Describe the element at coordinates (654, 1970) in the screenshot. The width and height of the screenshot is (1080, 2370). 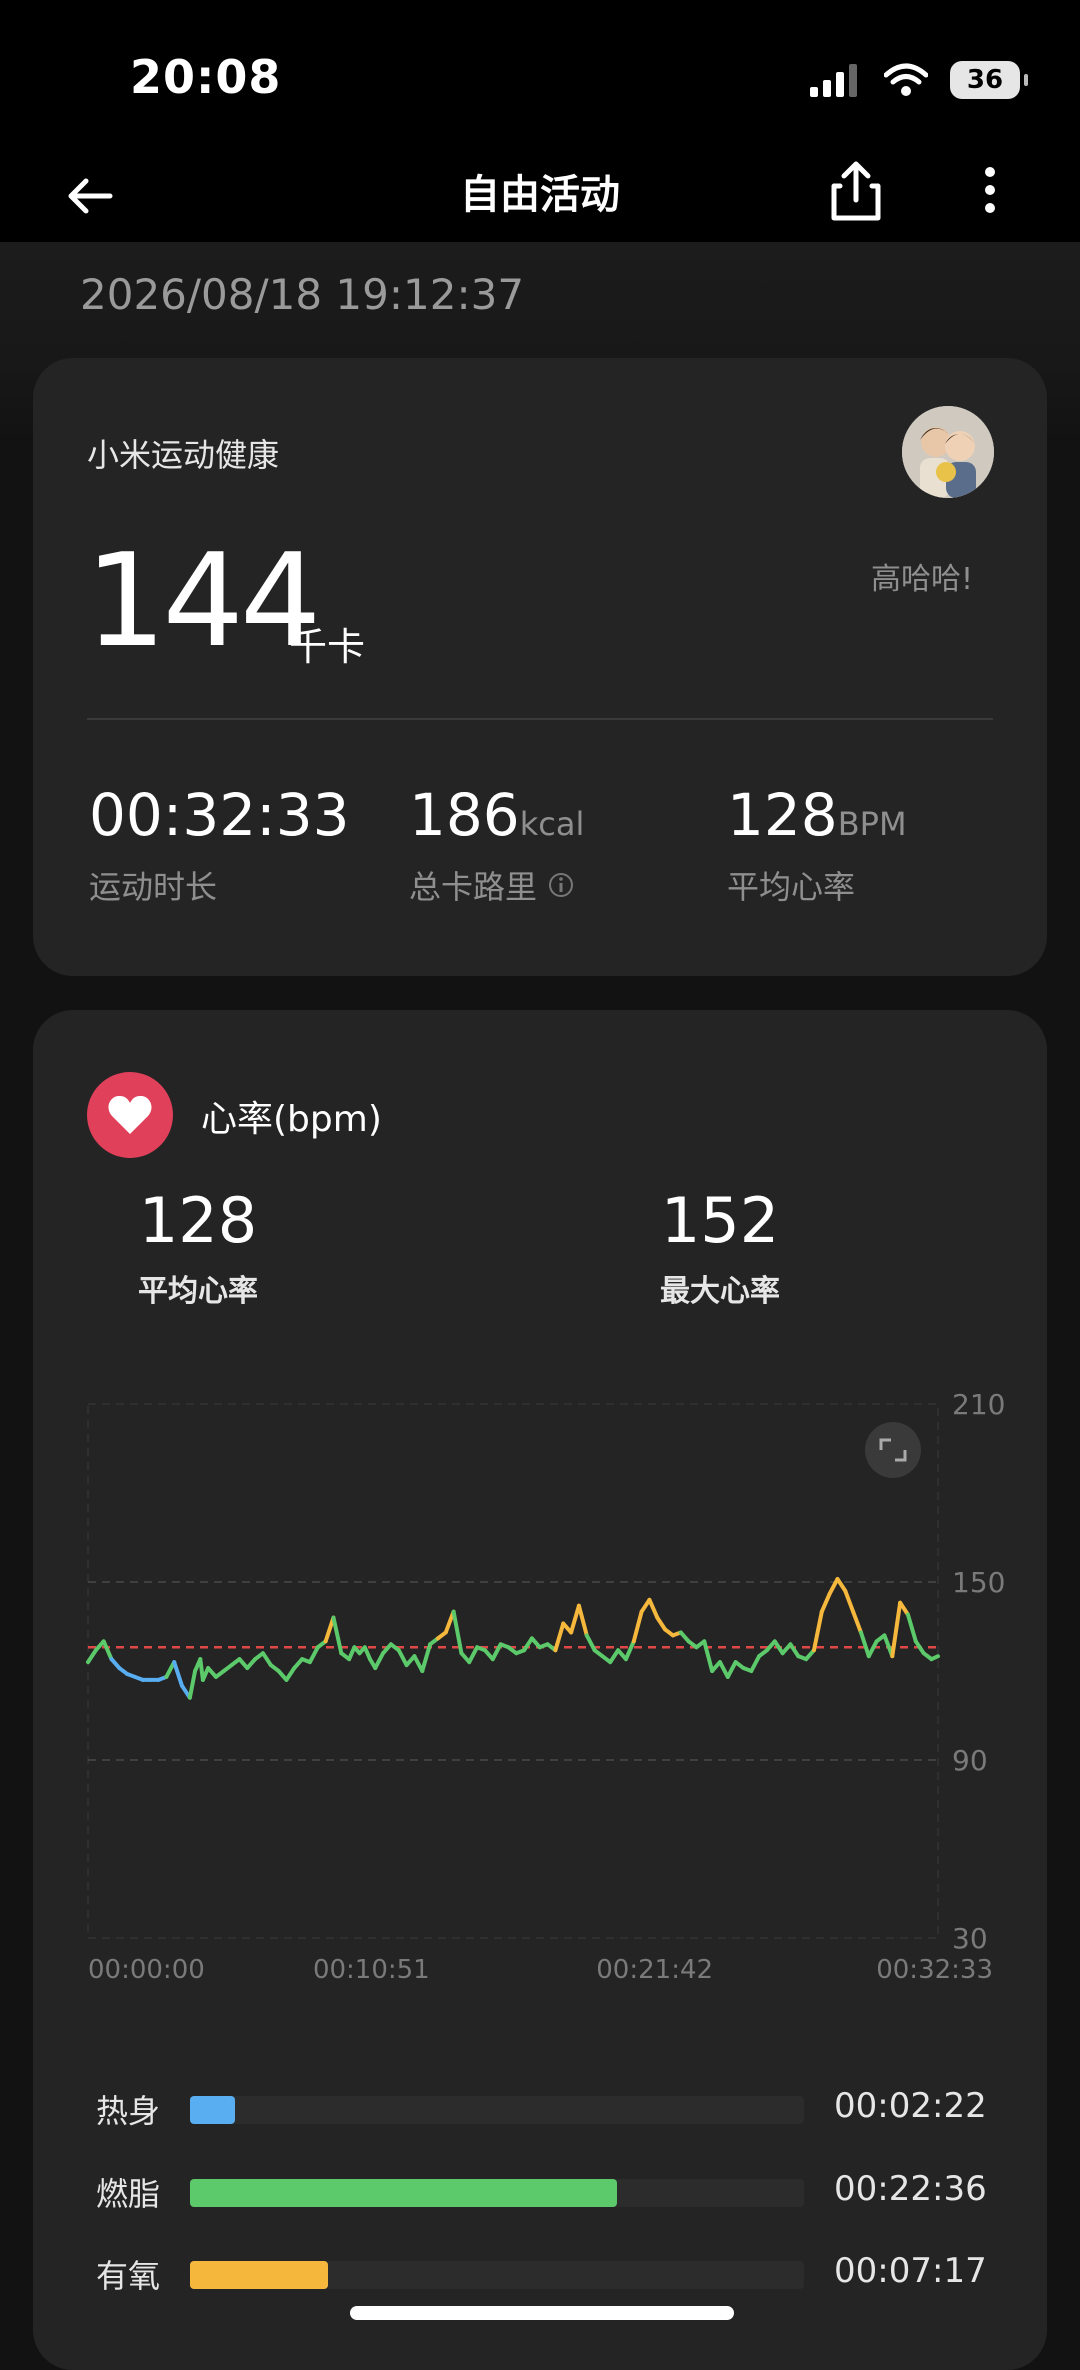
I see `x-tick-label: 00:21:42` at that location.